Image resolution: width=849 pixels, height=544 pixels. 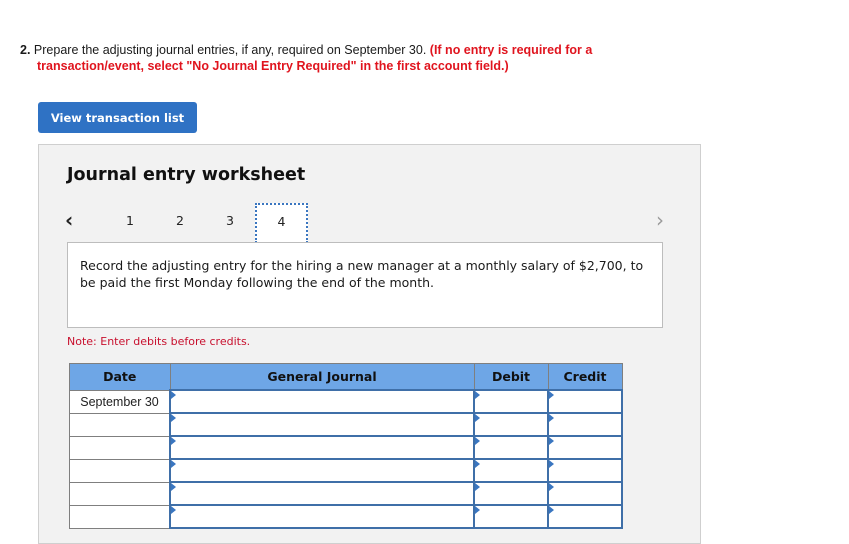 What do you see at coordinates (25, 50) in the screenshot?
I see `question-number: 2.` at bounding box center [25, 50].